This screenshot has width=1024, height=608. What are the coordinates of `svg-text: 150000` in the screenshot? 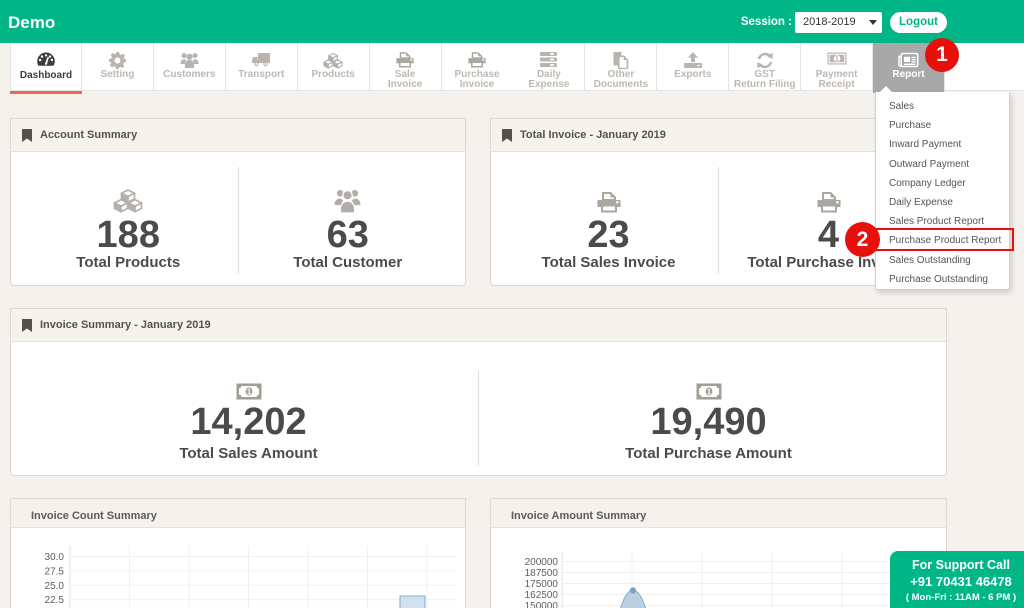 It's located at (542, 604).